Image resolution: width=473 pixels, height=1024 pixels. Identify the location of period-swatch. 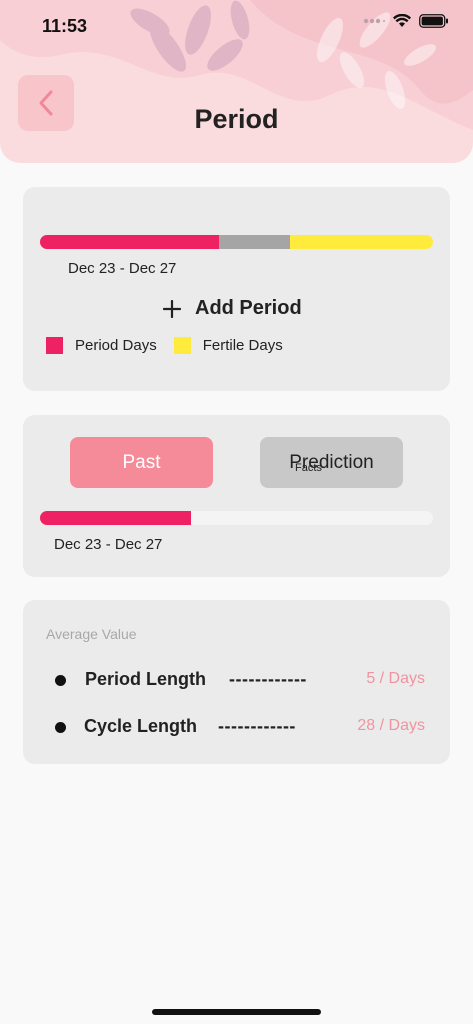
(54, 345).